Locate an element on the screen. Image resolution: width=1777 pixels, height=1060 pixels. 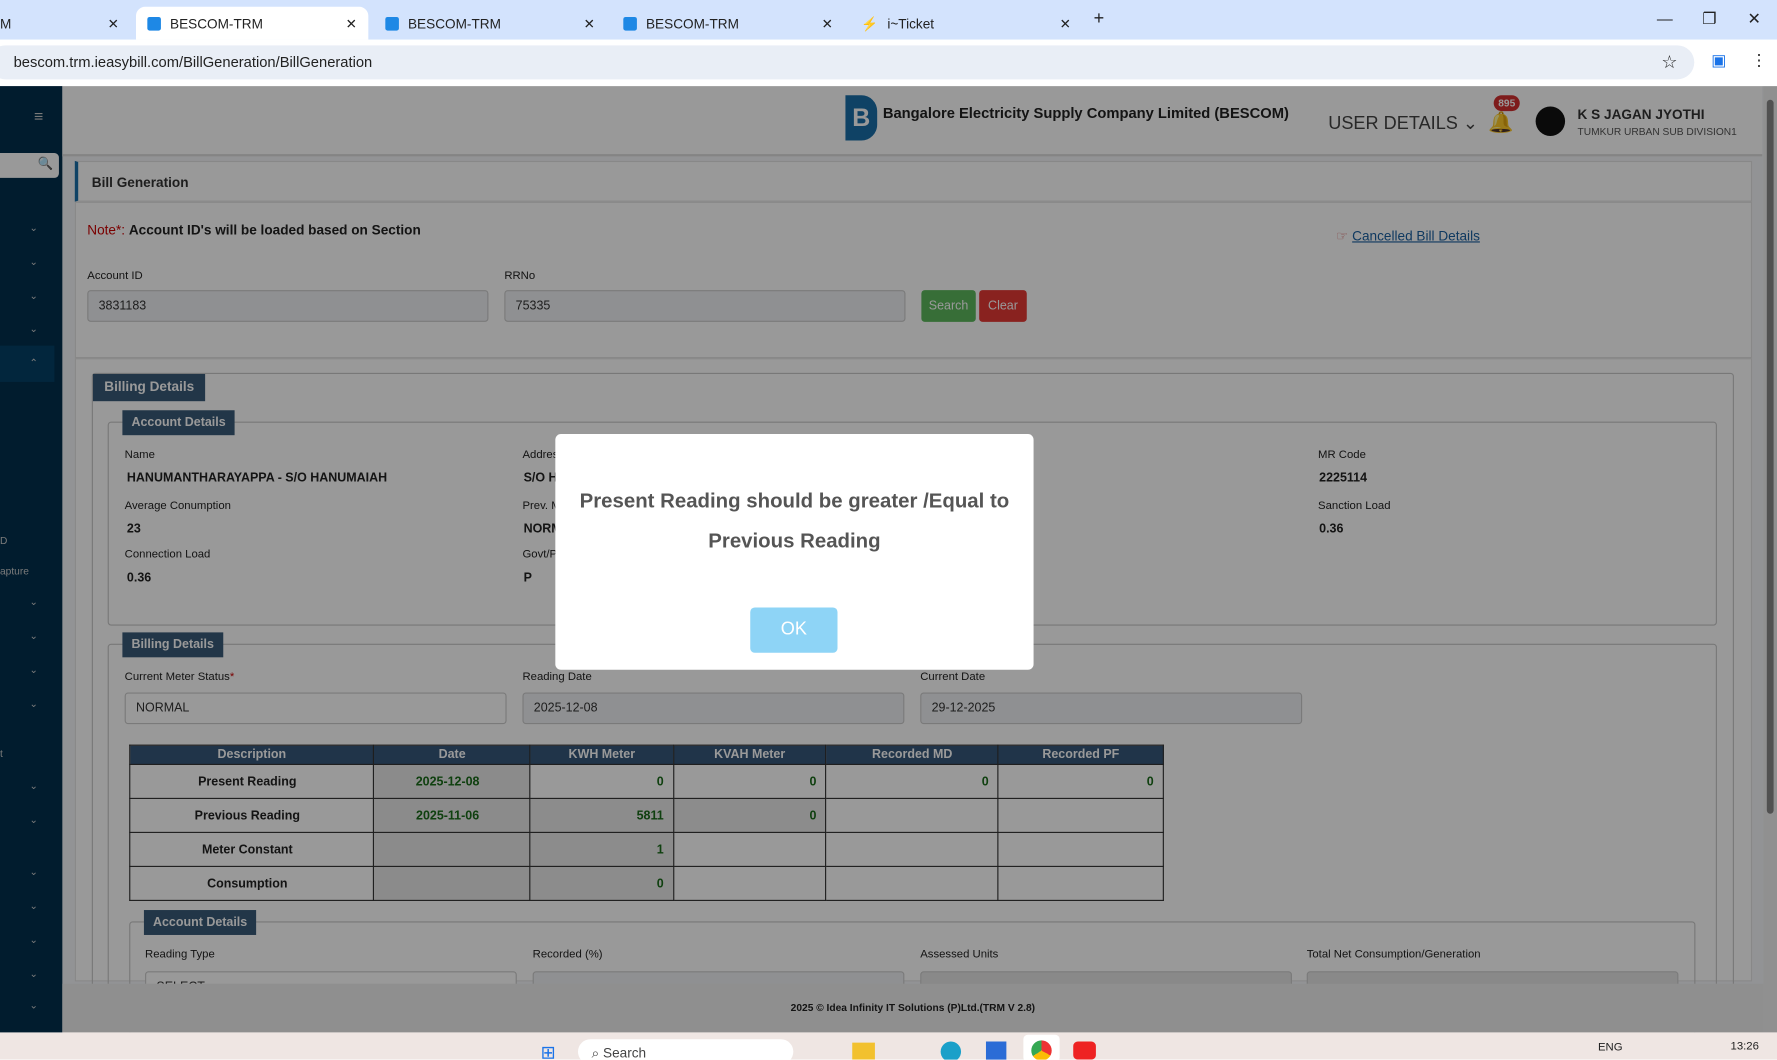
youtube-icon is located at coordinates (1084, 1050).